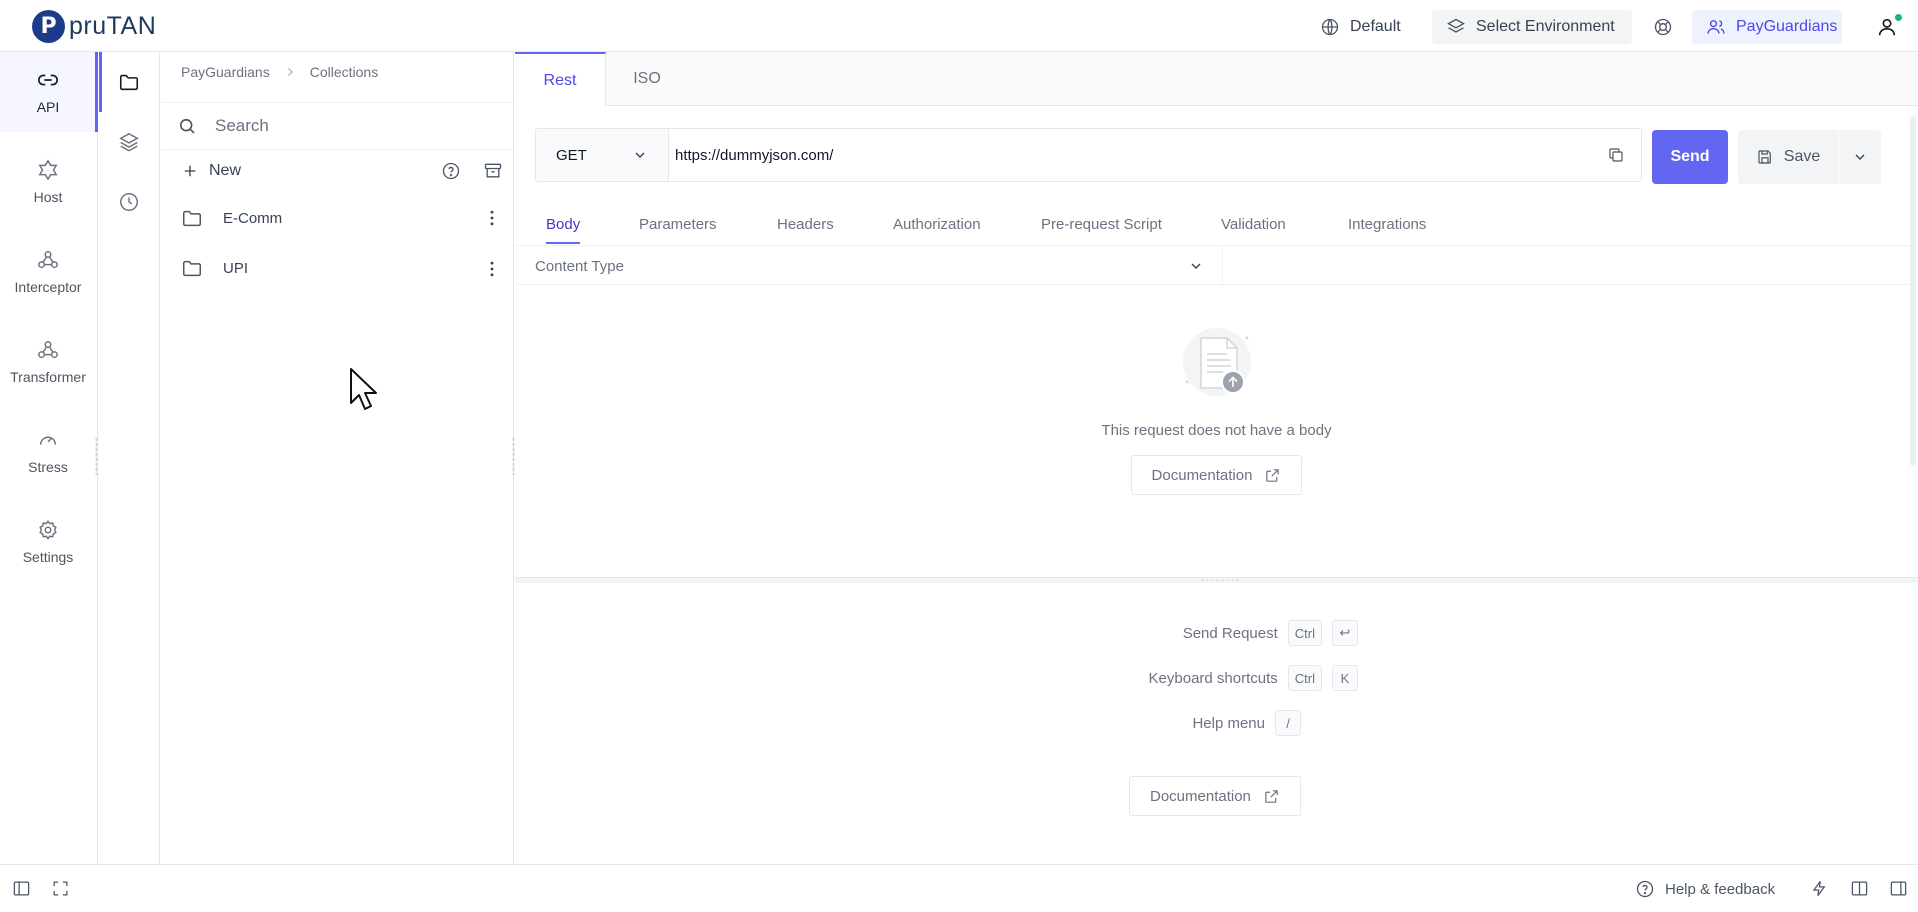 The height and width of the screenshot is (912, 1918). I want to click on method-select: GET, so click(602, 155).